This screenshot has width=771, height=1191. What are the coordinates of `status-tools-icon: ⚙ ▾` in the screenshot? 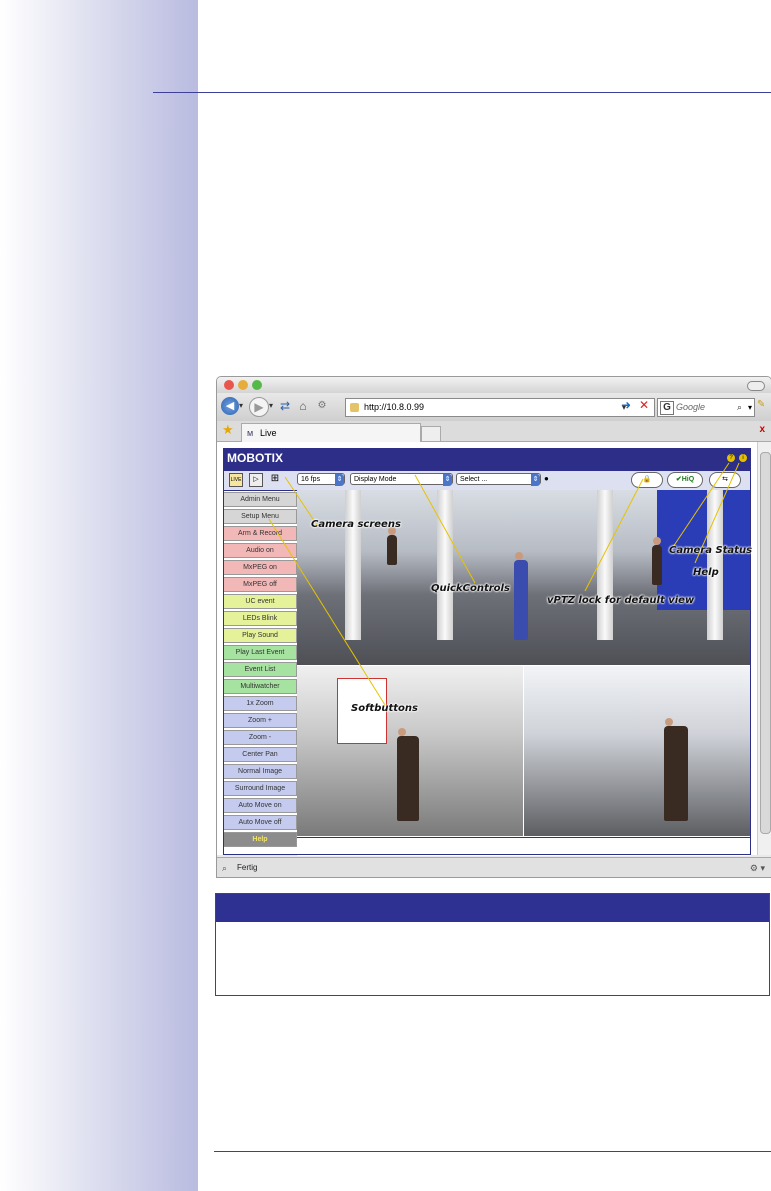 It's located at (757, 867).